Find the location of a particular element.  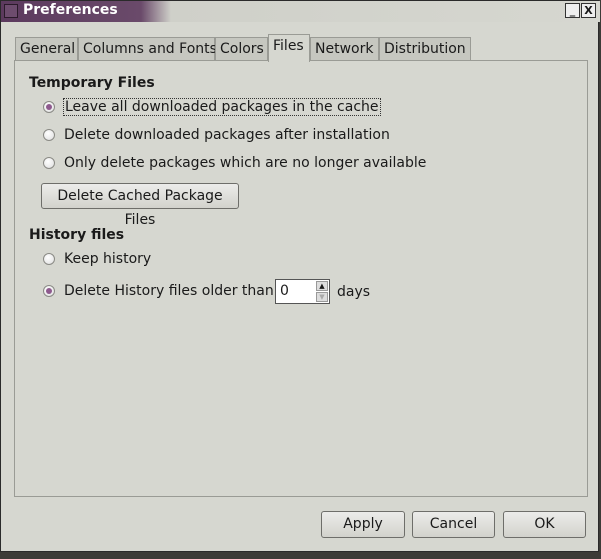

ok-button: OK is located at coordinates (544, 524).